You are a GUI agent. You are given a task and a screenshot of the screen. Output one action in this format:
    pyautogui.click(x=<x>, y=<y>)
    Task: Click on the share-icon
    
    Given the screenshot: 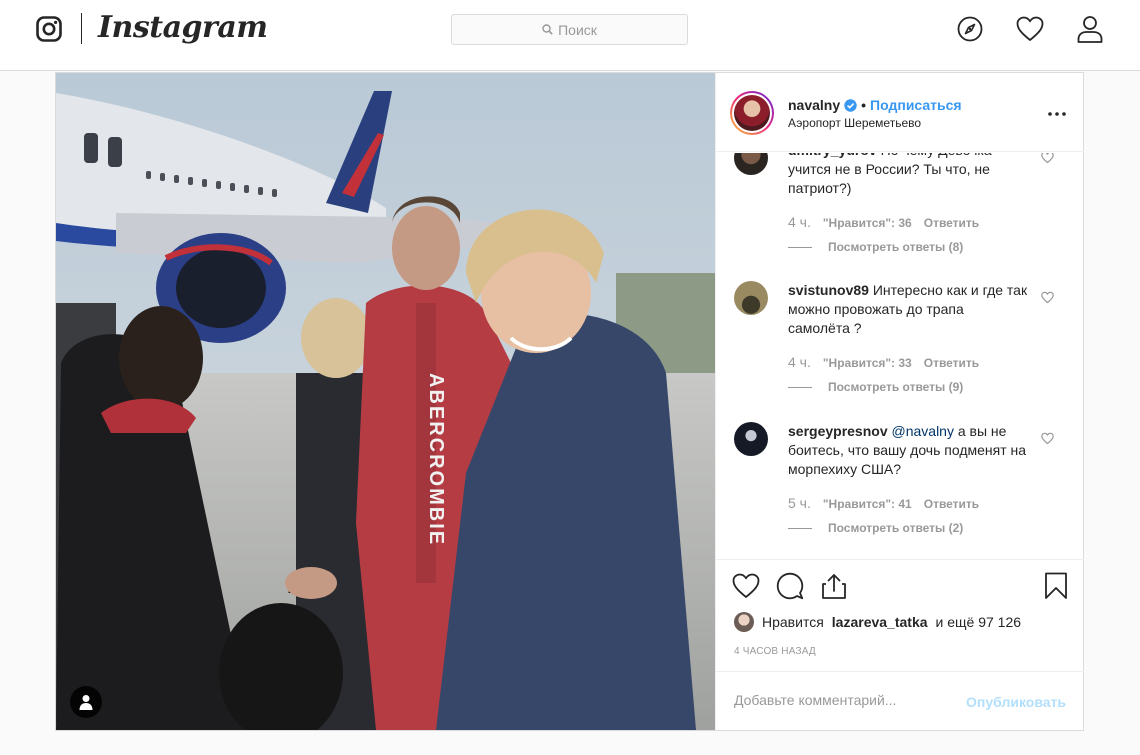 What is the action you would take?
    pyautogui.click(x=834, y=586)
    